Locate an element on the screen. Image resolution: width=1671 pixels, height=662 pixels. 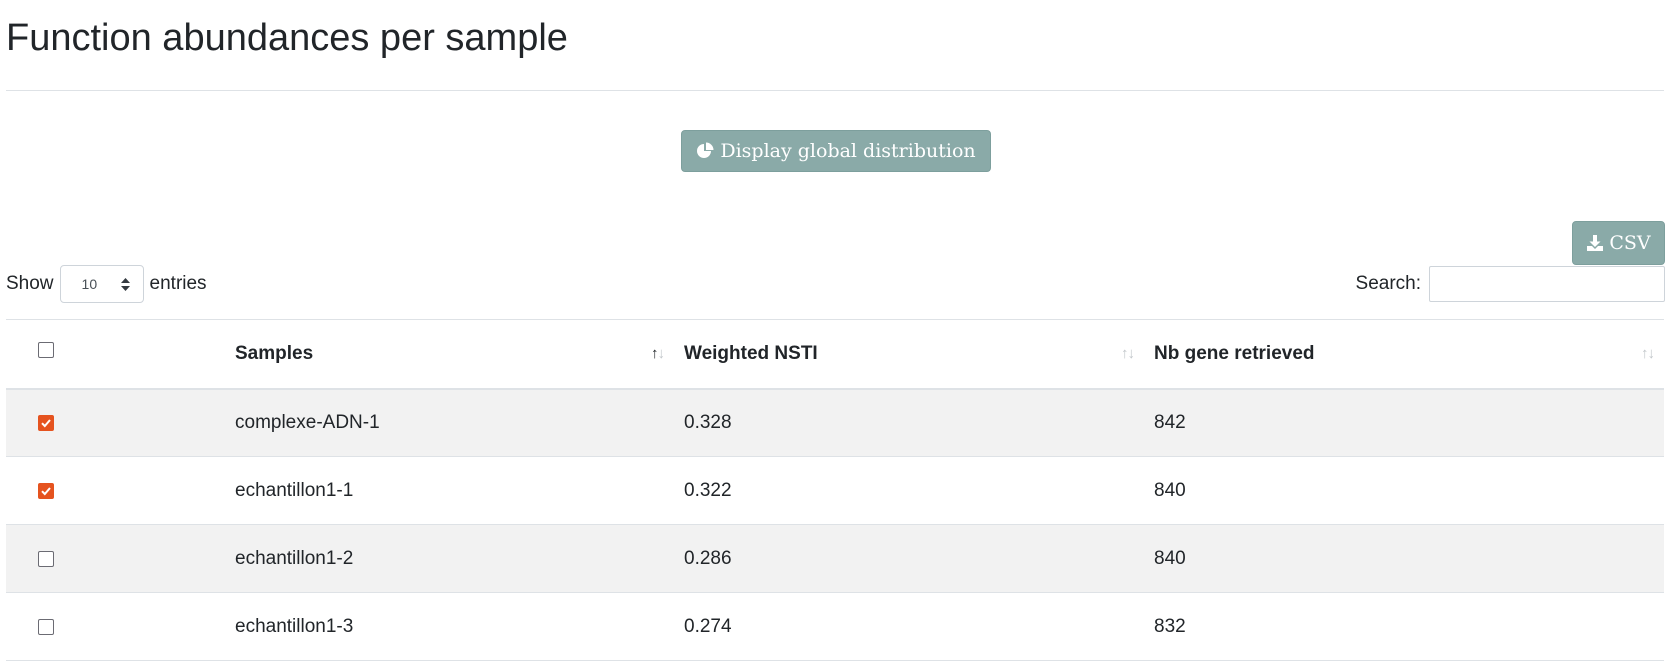
cell-nsti: 0.286 is located at coordinates (708, 558).